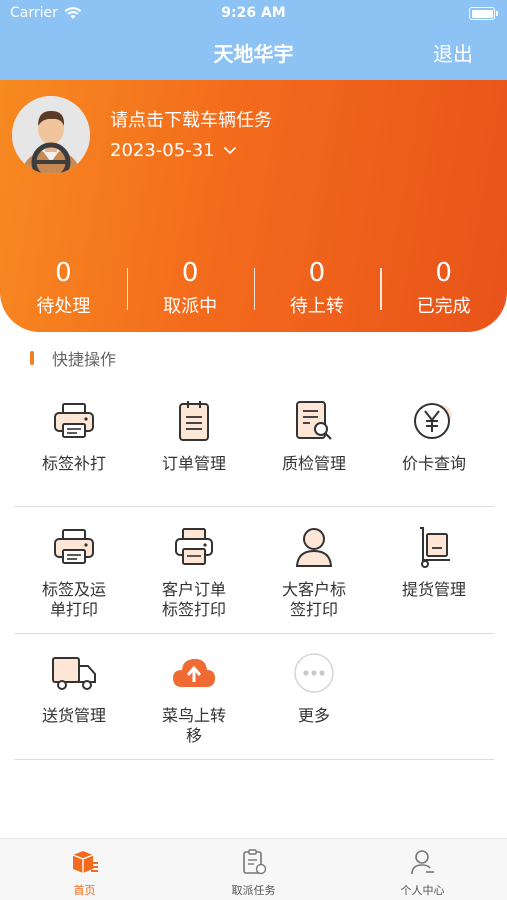  I want to click on action-label: 订单管理, so click(193, 463).